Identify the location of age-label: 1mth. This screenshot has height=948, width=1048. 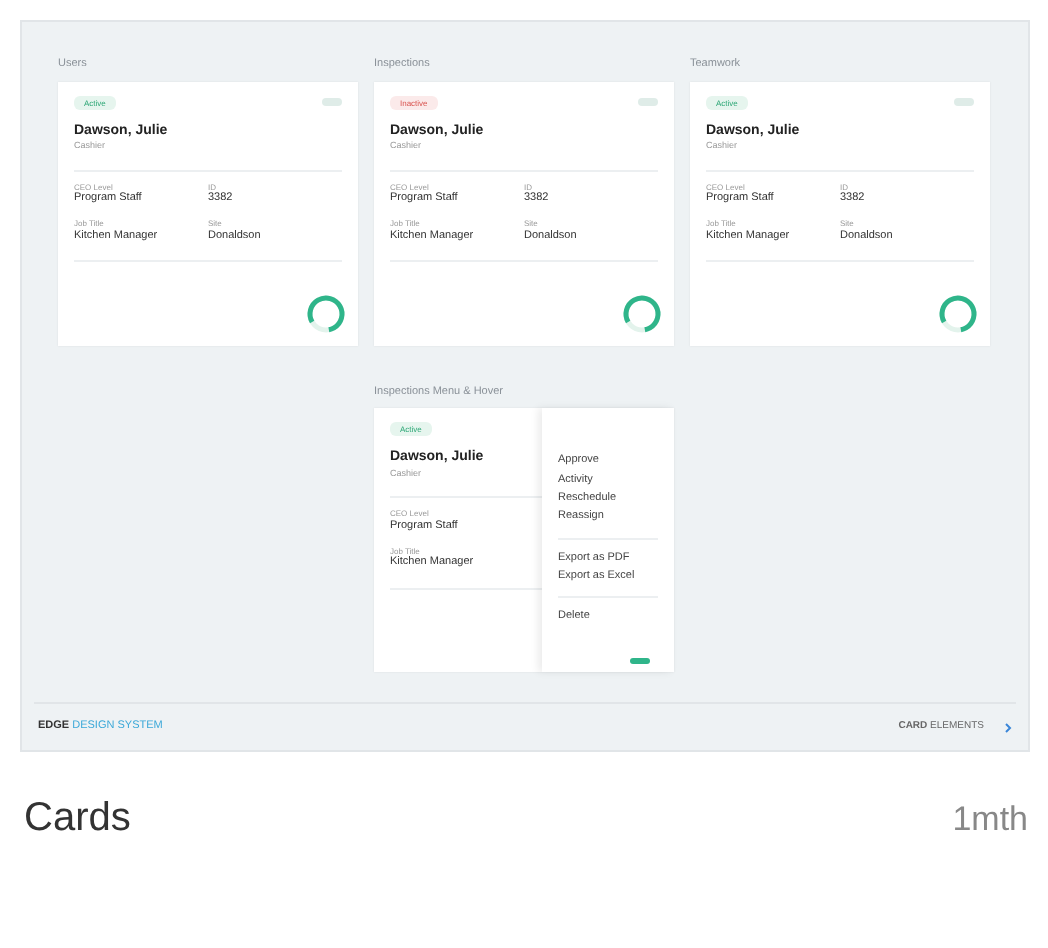
(990, 820).